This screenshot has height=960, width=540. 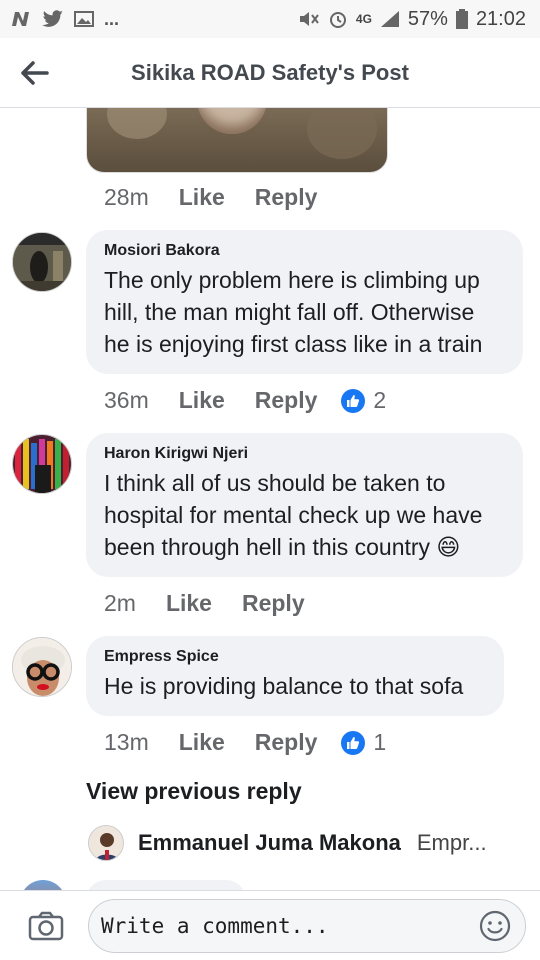 I want to click on comment-text: He is providing balance to that sofa, so click(x=284, y=686).